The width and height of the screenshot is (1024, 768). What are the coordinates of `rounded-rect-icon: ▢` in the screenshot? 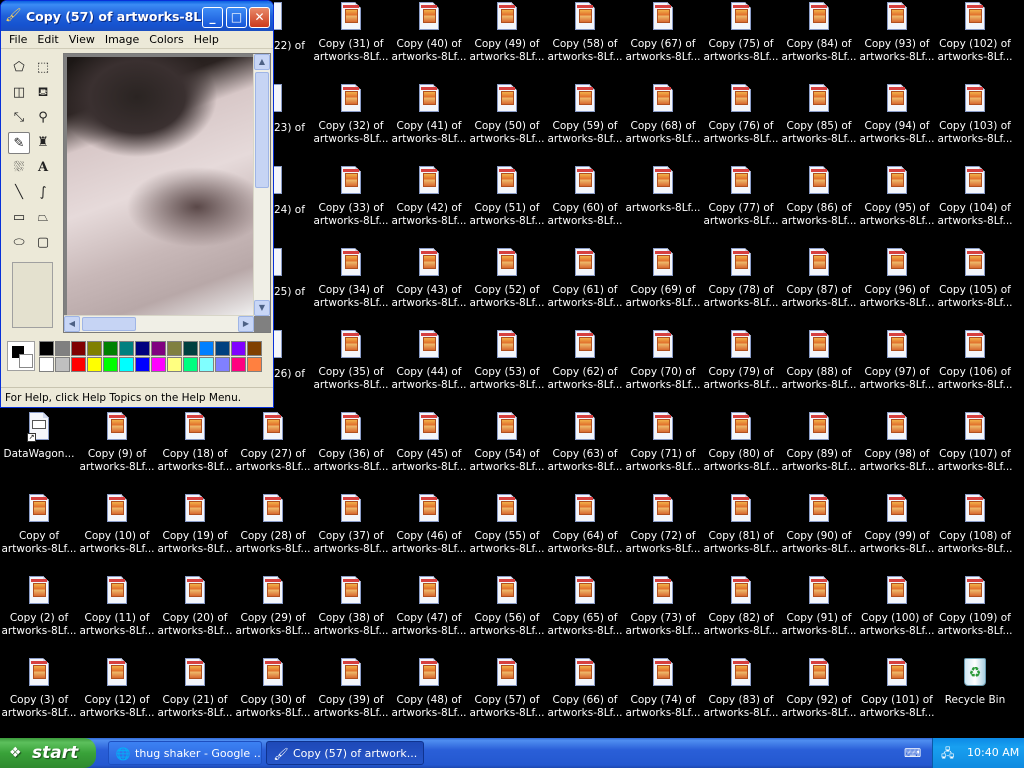 It's located at (43, 243).